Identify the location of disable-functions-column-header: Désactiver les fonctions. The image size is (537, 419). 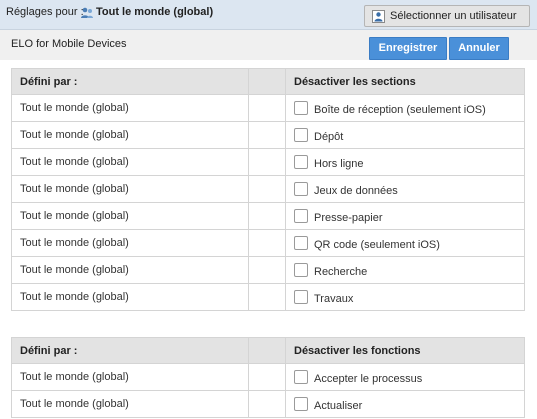
(405, 350).